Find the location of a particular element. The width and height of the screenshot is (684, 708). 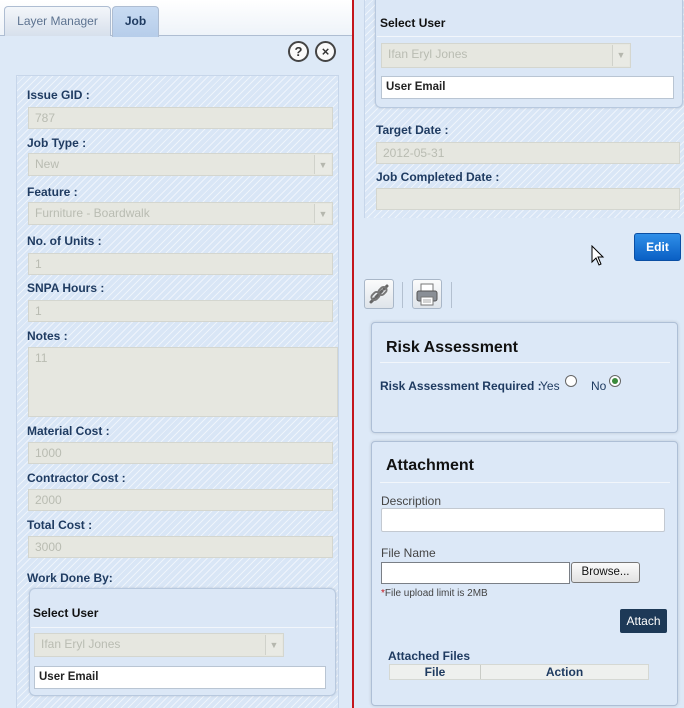

risk-title: Risk Assessment is located at coordinates (452, 347).